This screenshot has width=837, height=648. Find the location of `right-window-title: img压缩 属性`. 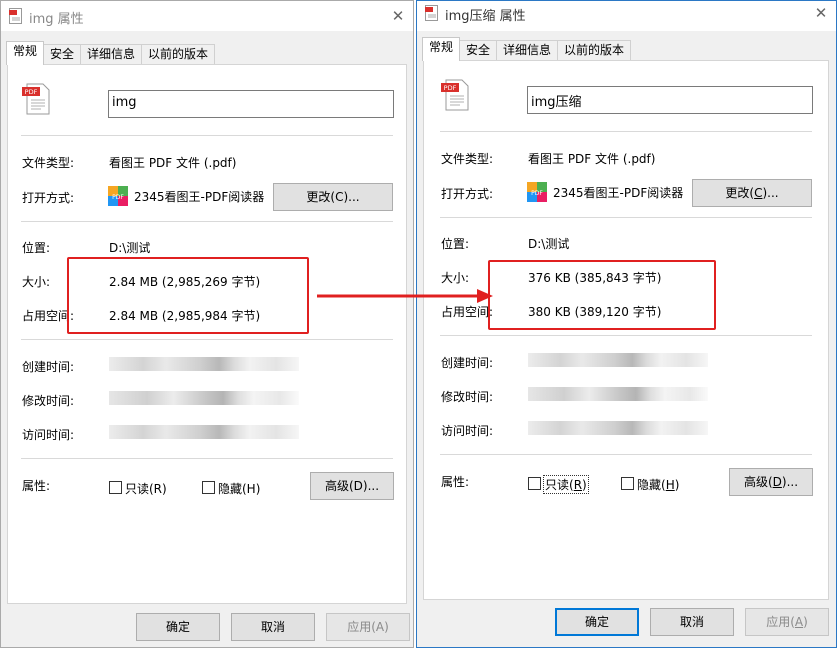

right-window-title: img压缩 属性 is located at coordinates (485, 16).